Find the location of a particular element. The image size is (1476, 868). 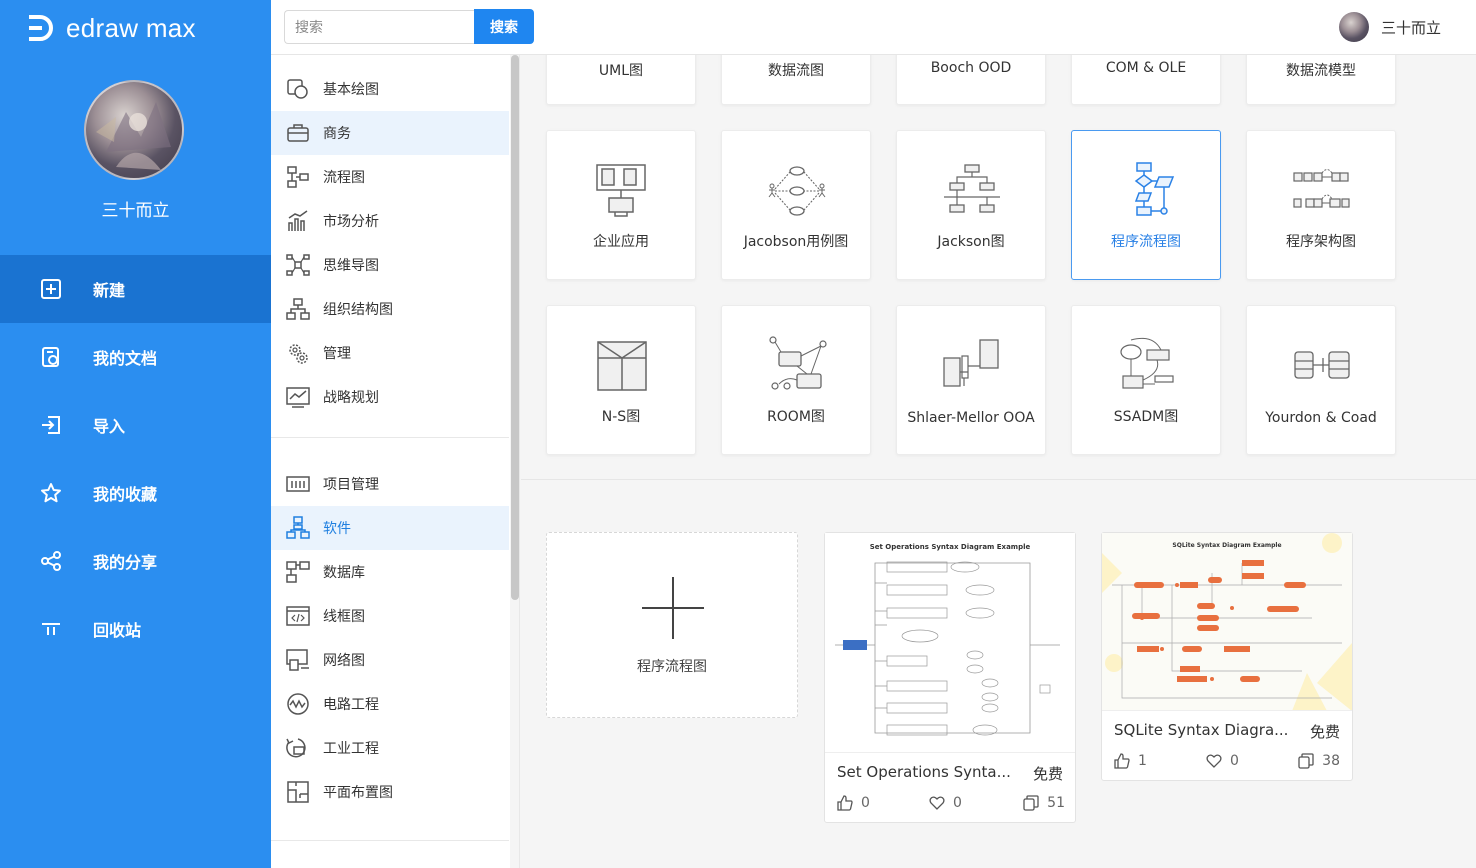

flowchart-icon is located at coordinates (298, 177).